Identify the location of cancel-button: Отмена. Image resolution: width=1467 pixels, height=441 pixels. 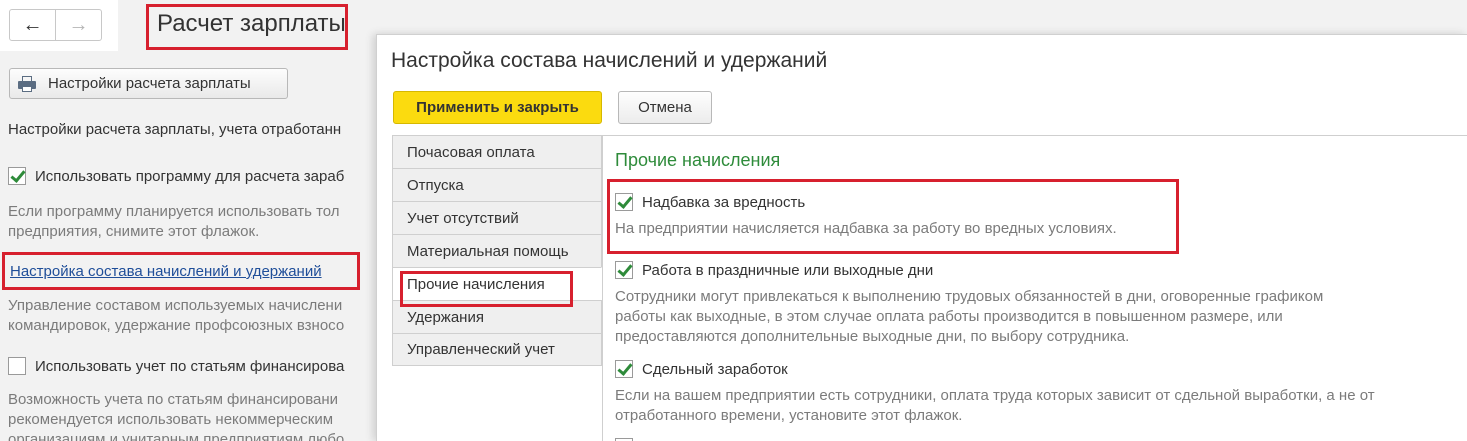
(665, 107).